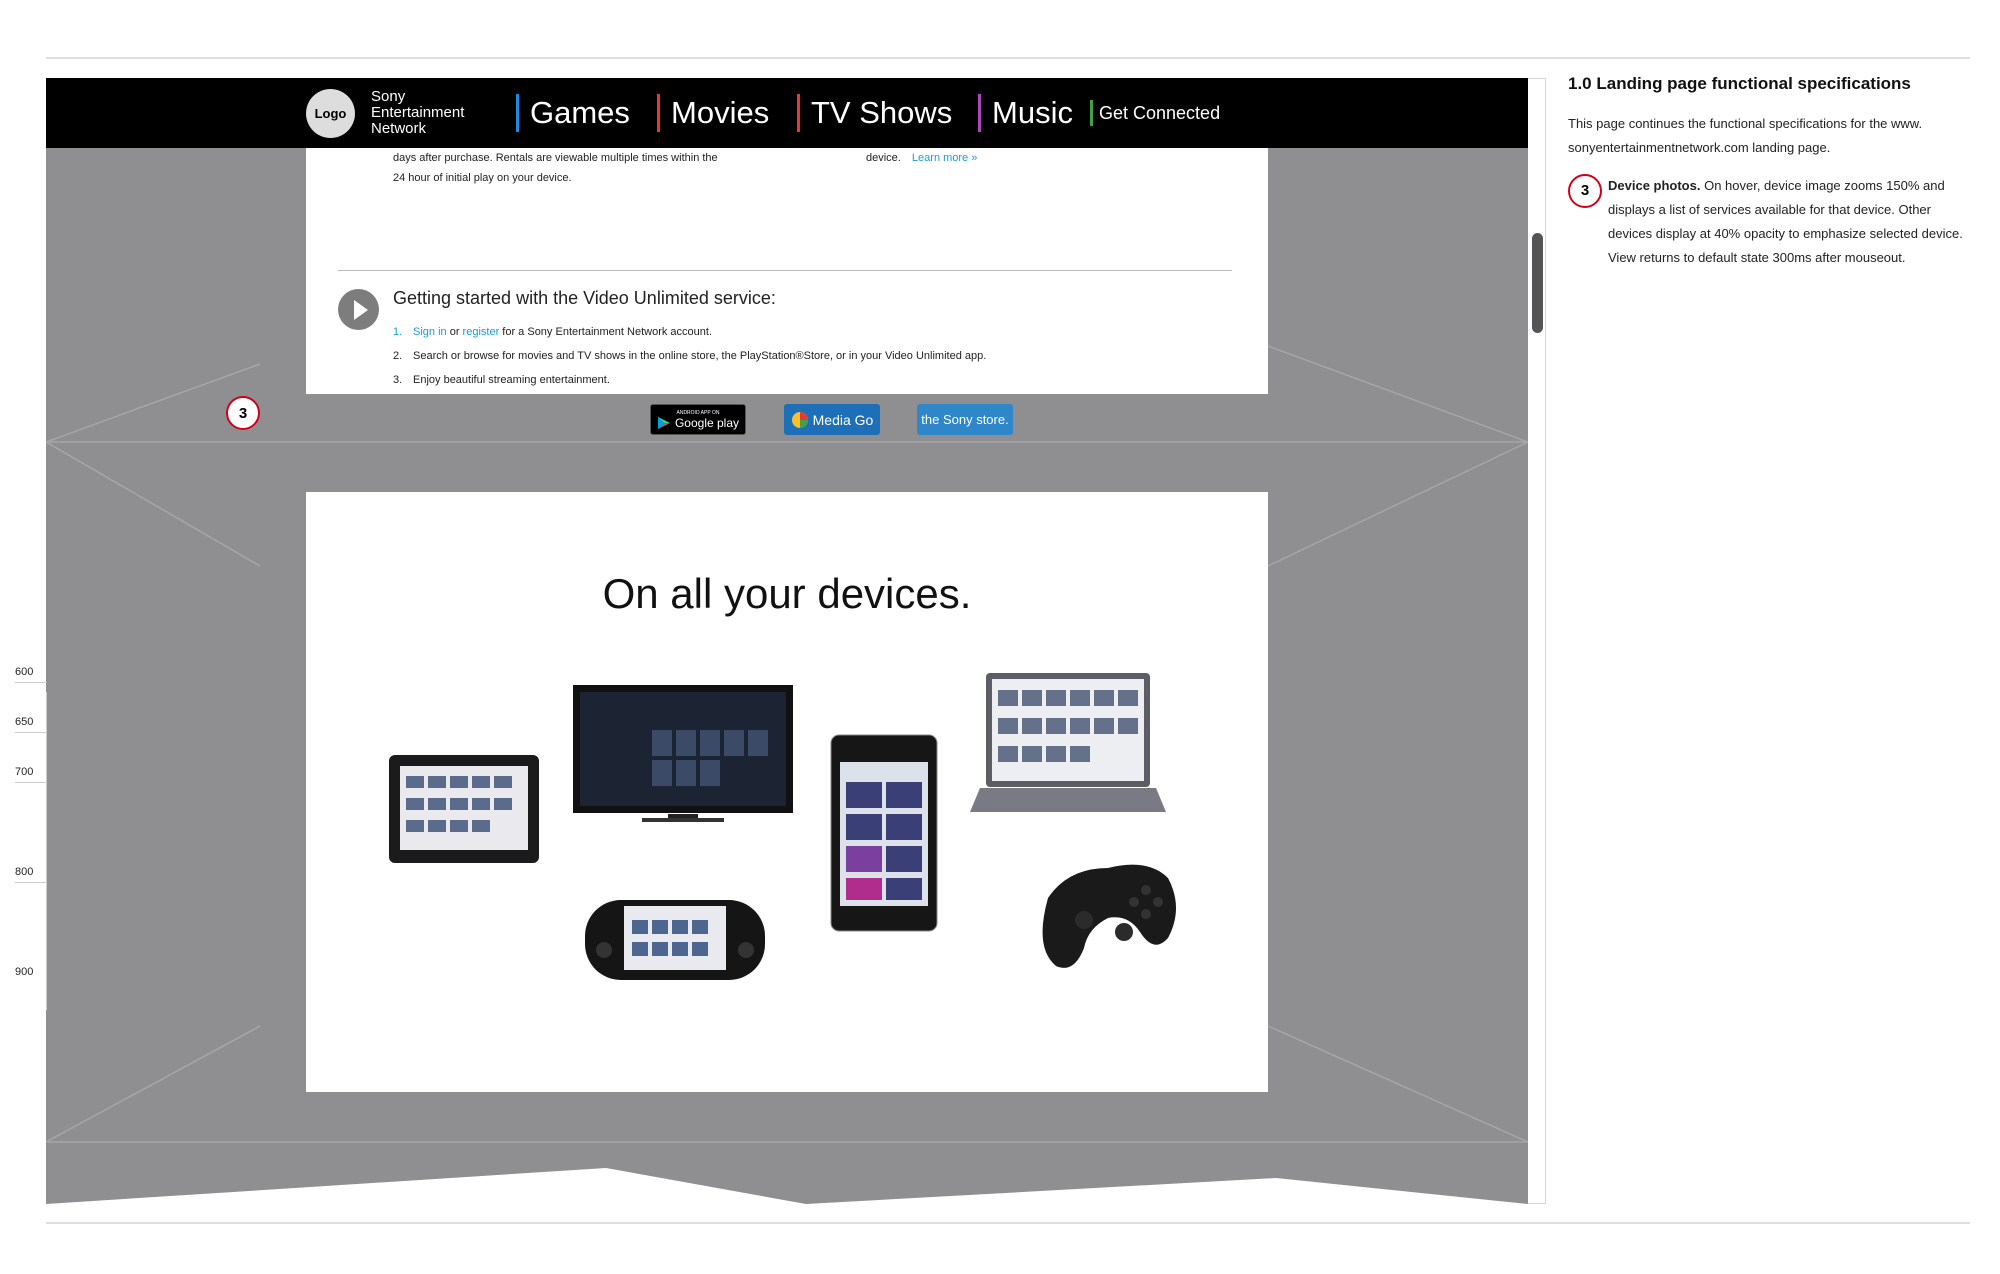  What do you see at coordinates (399, 128) in the screenshot?
I see `brand-line-3: Network` at bounding box center [399, 128].